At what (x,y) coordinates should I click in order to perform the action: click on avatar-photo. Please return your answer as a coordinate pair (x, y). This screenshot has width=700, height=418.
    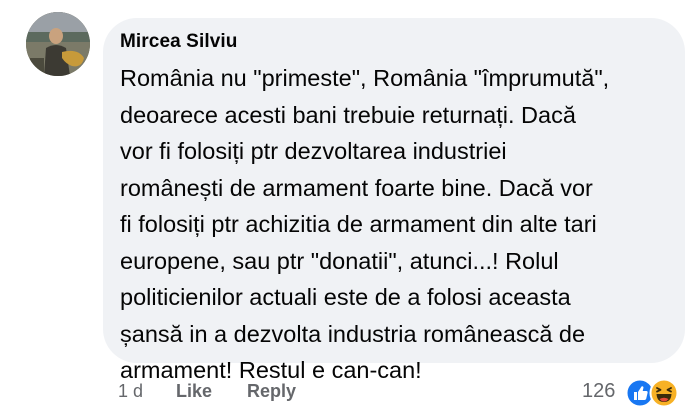
    Looking at the image, I should click on (58, 44).